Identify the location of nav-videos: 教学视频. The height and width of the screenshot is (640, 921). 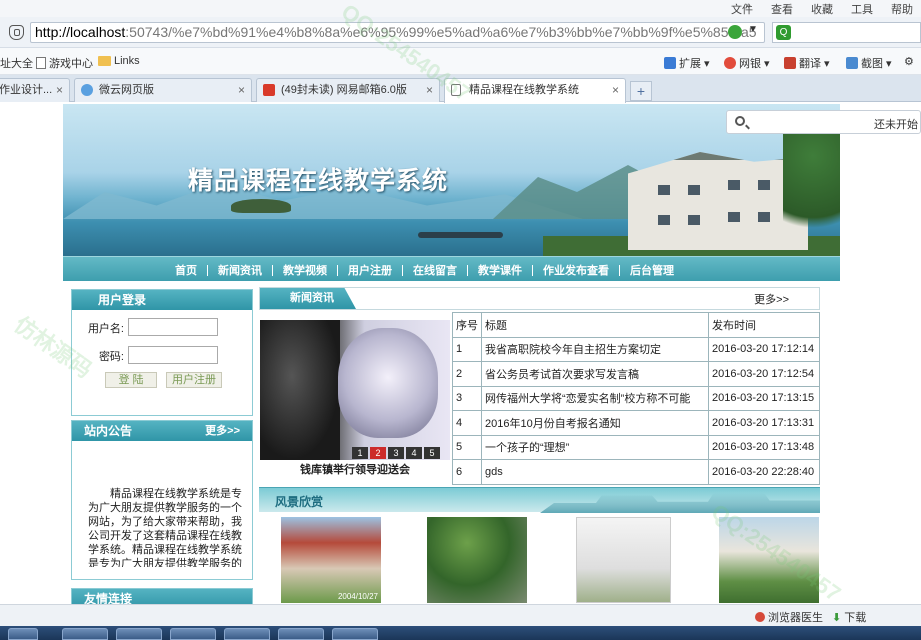
(305, 270).